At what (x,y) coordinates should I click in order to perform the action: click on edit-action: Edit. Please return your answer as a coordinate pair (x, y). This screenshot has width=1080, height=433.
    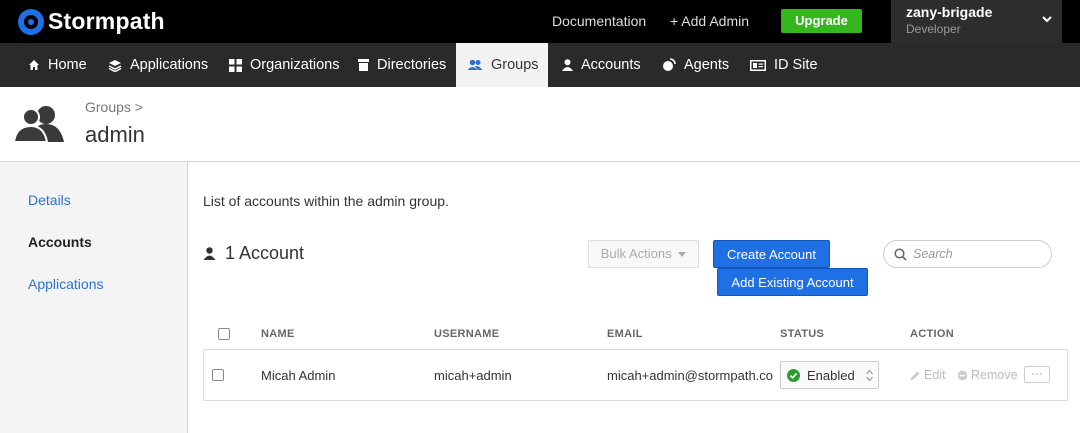
    Looking at the image, I should click on (928, 375).